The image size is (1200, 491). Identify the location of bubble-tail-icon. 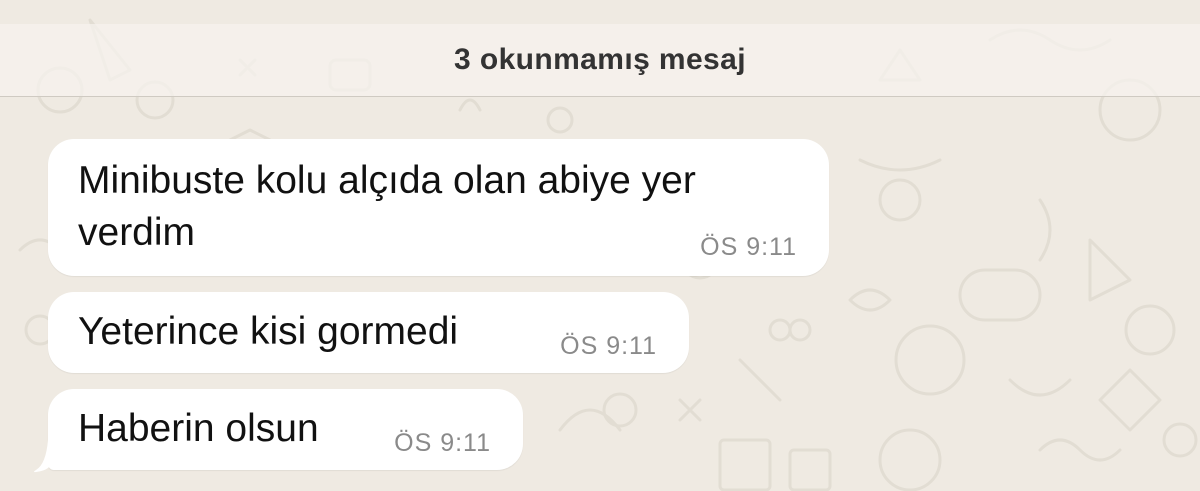
(43, 456).